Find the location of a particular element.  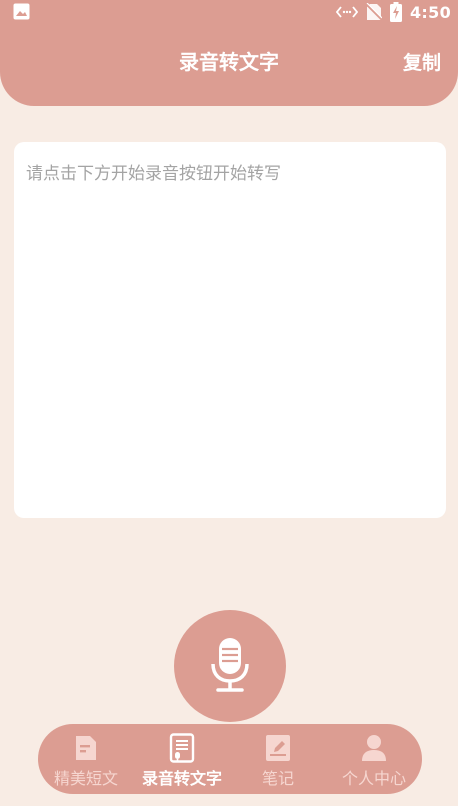

transcript-placeholder: 请点击下方开始录音按钮开始转写 is located at coordinates (153, 174).